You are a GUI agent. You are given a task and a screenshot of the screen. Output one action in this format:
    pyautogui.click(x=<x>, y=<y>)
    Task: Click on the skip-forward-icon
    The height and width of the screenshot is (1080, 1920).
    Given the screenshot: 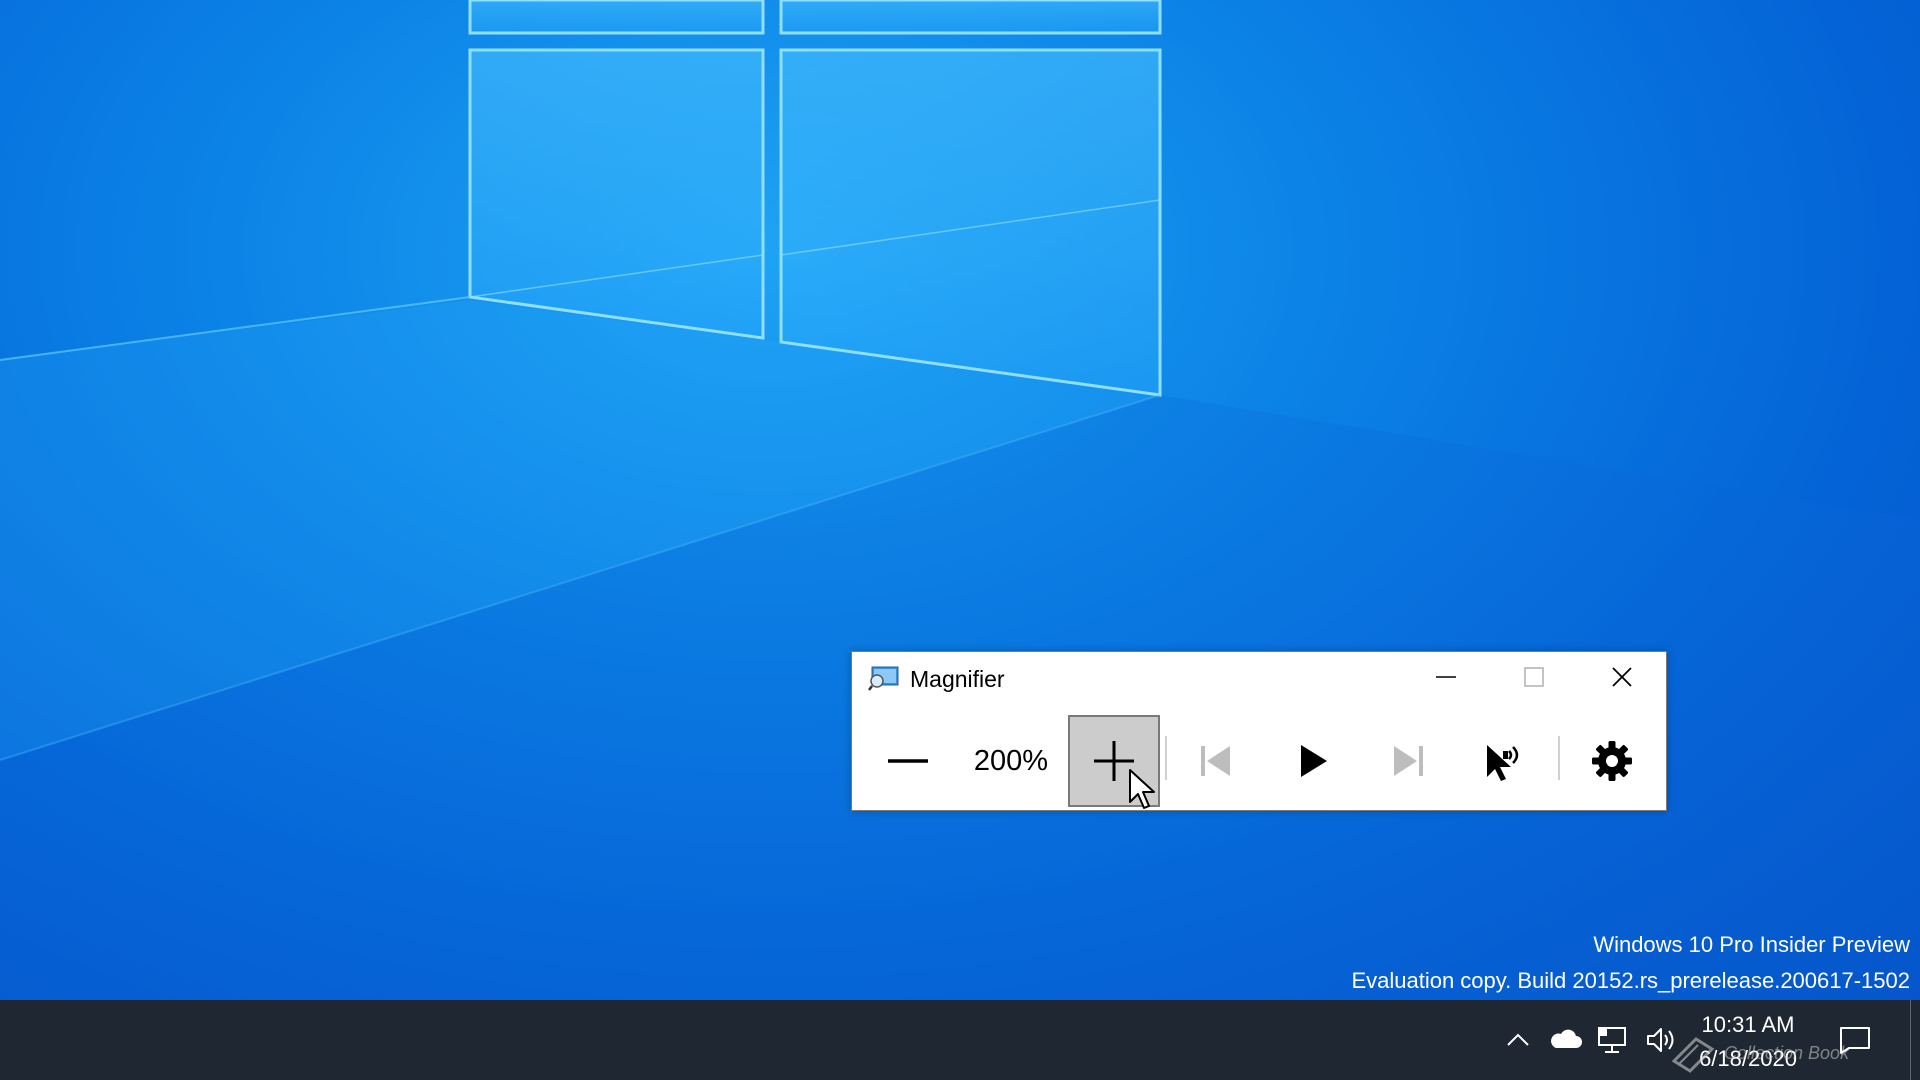 What is the action you would take?
    pyautogui.click(x=1408, y=761)
    